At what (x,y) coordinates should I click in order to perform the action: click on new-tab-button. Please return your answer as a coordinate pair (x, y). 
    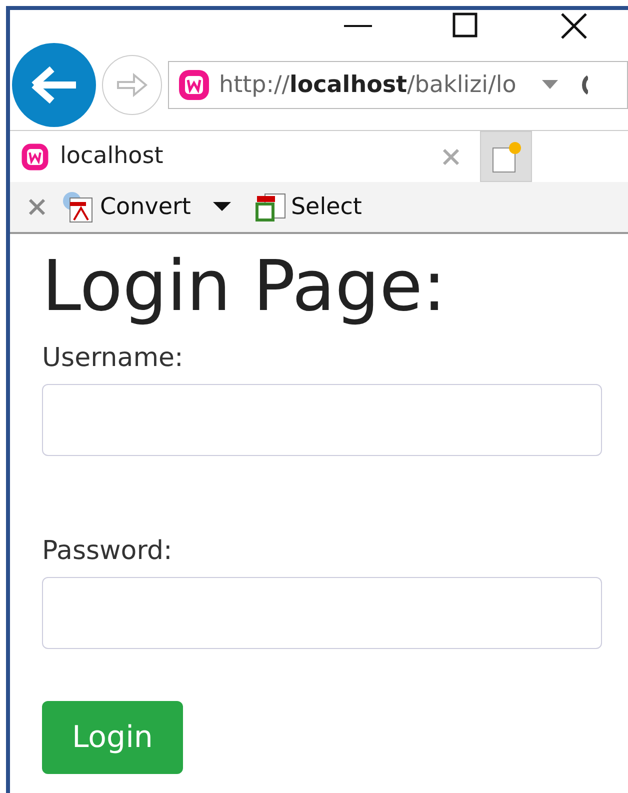
    Looking at the image, I should click on (506, 156).